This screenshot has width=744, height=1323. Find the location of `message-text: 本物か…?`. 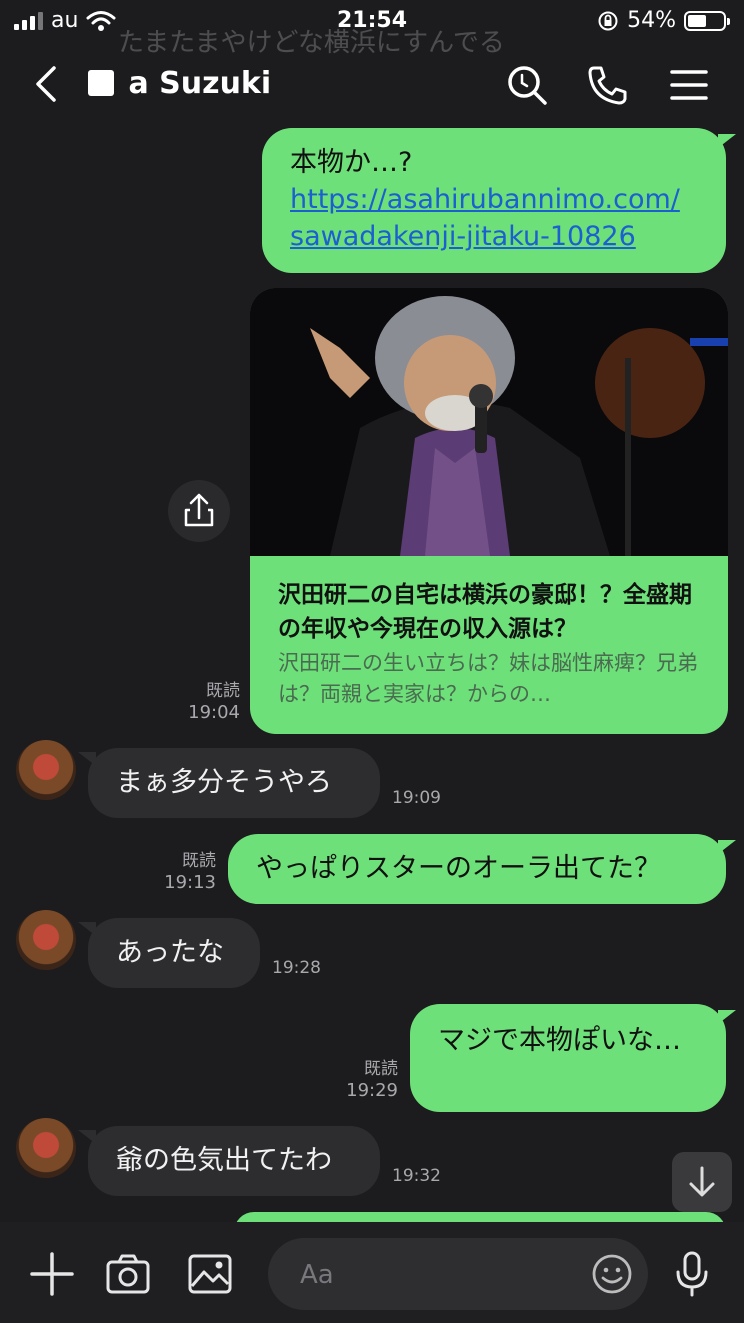

message-text: 本物か…? is located at coordinates (351, 162).